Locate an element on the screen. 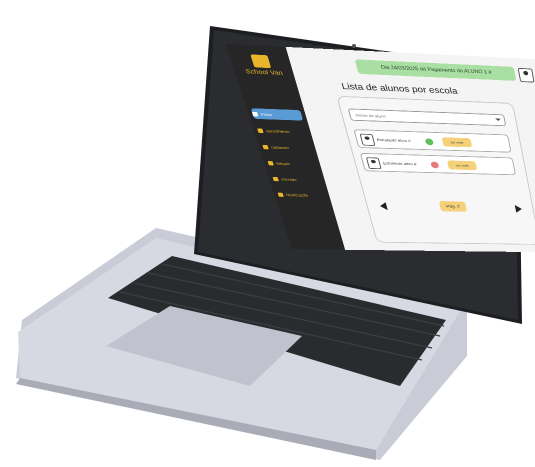 Image resolution: width=535 pixels, height=467 pixels. sidebar-item-cadastro: cadastro is located at coordinates (287, 147).